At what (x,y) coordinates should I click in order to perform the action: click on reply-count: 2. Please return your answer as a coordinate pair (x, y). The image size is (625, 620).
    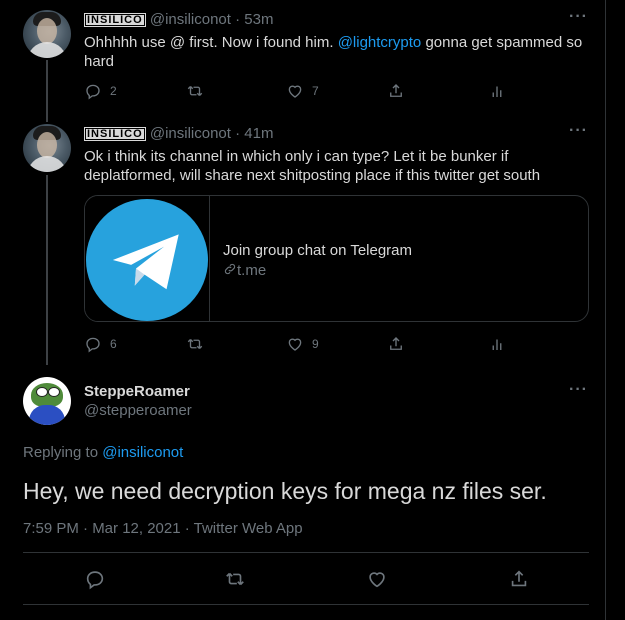
    Looking at the image, I should click on (113, 91).